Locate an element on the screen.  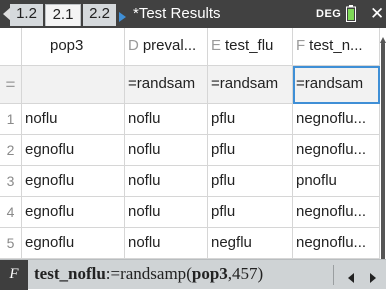
scroll-up-arrow-icon is located at coordinates (383, 36).